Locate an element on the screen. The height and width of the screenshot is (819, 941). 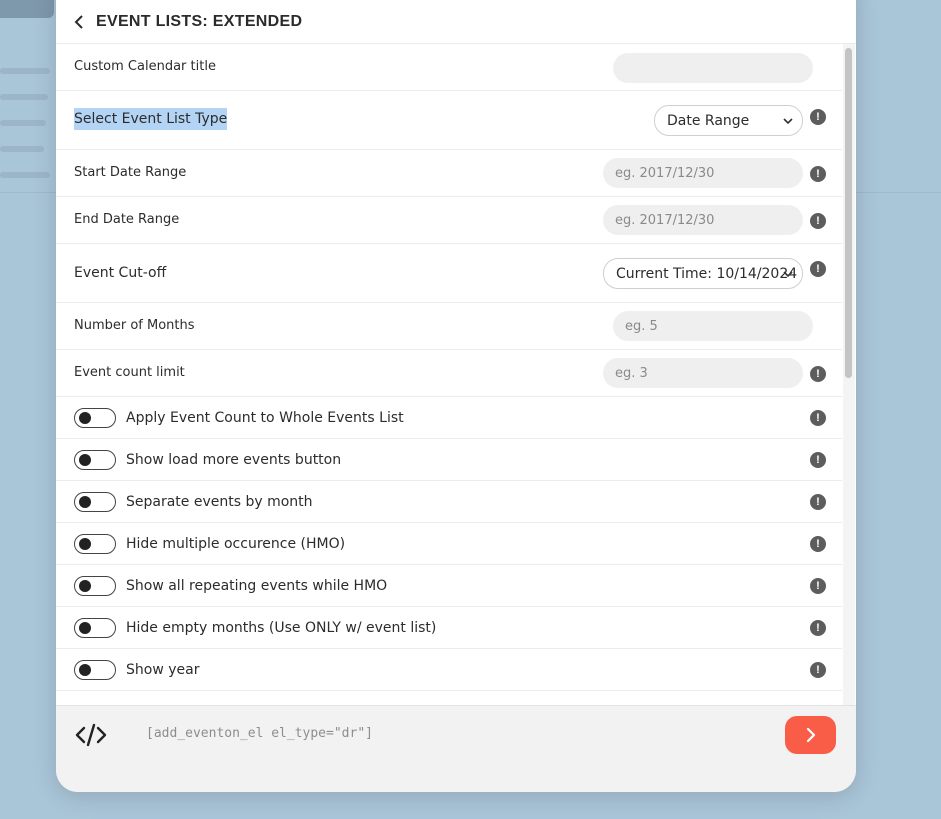
start-date-input is located at coordinates (703, 173).